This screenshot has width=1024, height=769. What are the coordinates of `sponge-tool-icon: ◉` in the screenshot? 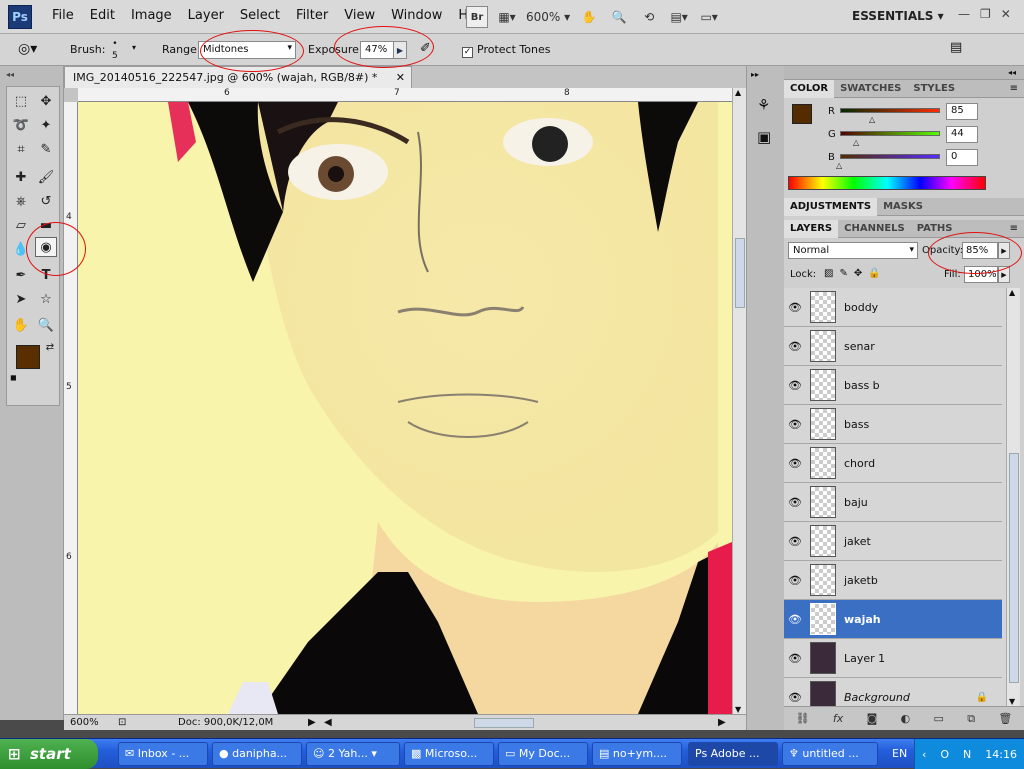 It's located at (46, 247).